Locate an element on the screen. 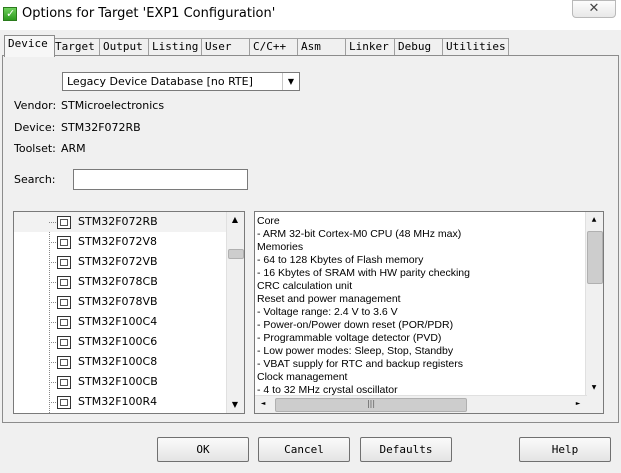 Image resolution: width=621 pixels, height=473 pixels. close-button: ✕ is located at coordinates (594, 9).